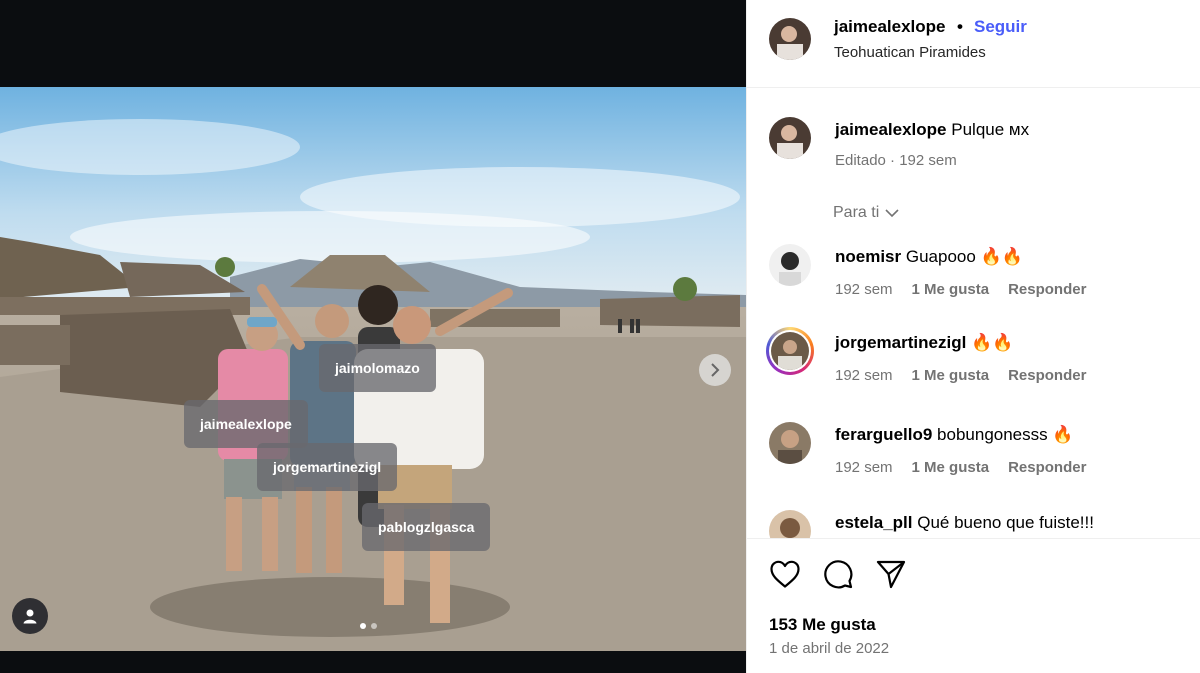 This screenshot has width=1200, height=673. I want to click on next-photo-button, so click(715, 370).